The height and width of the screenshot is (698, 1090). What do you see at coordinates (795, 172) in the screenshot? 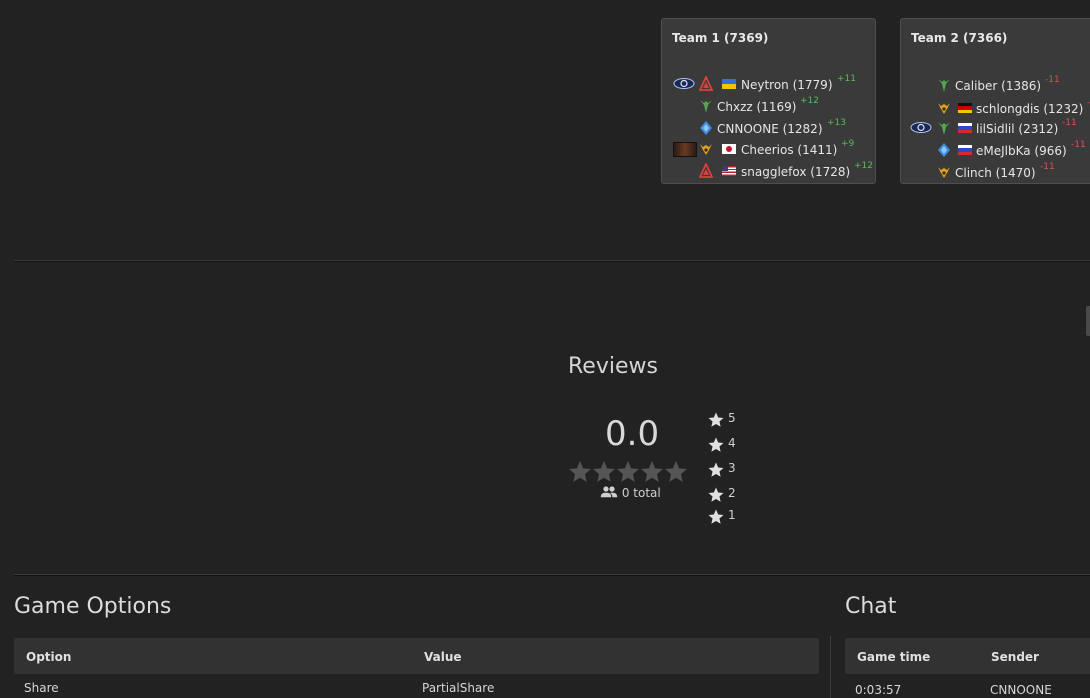
I see `player-name: snagglefox (1728)` at bounding box center [795, 172].